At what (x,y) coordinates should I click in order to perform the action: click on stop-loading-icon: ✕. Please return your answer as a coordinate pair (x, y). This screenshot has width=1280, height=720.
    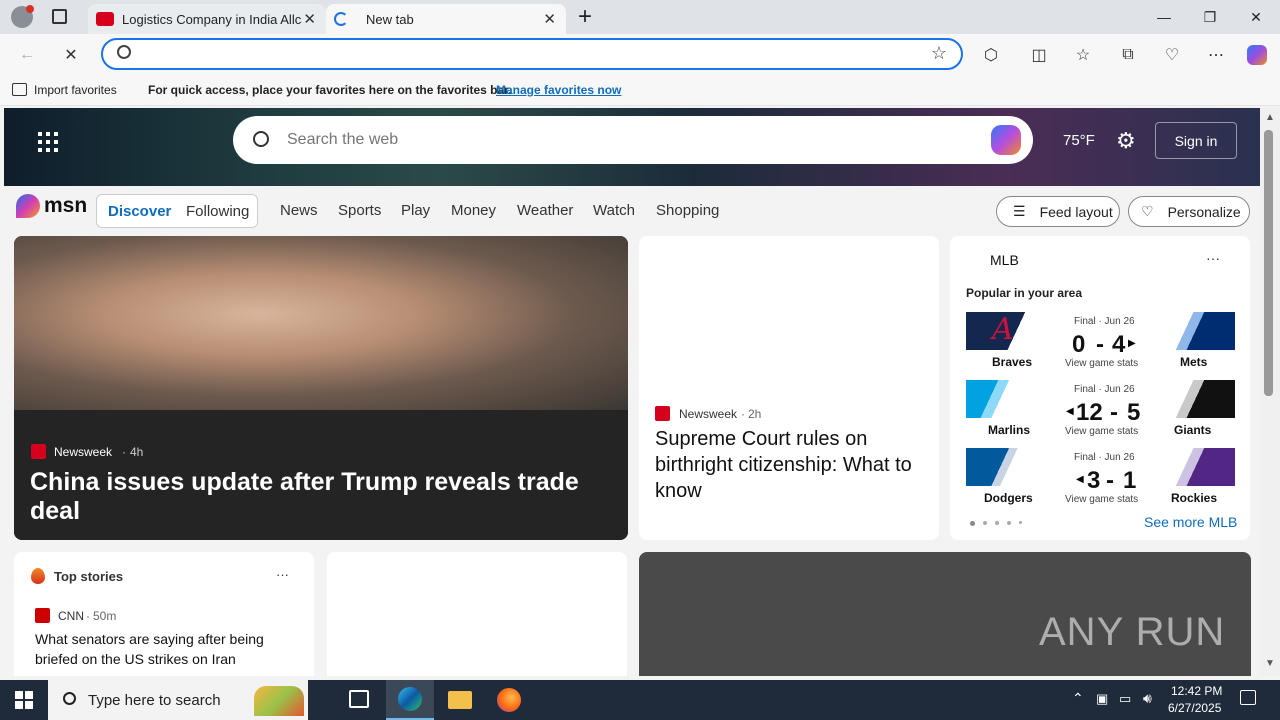
    Looking at the image, I should click on (71, 55).